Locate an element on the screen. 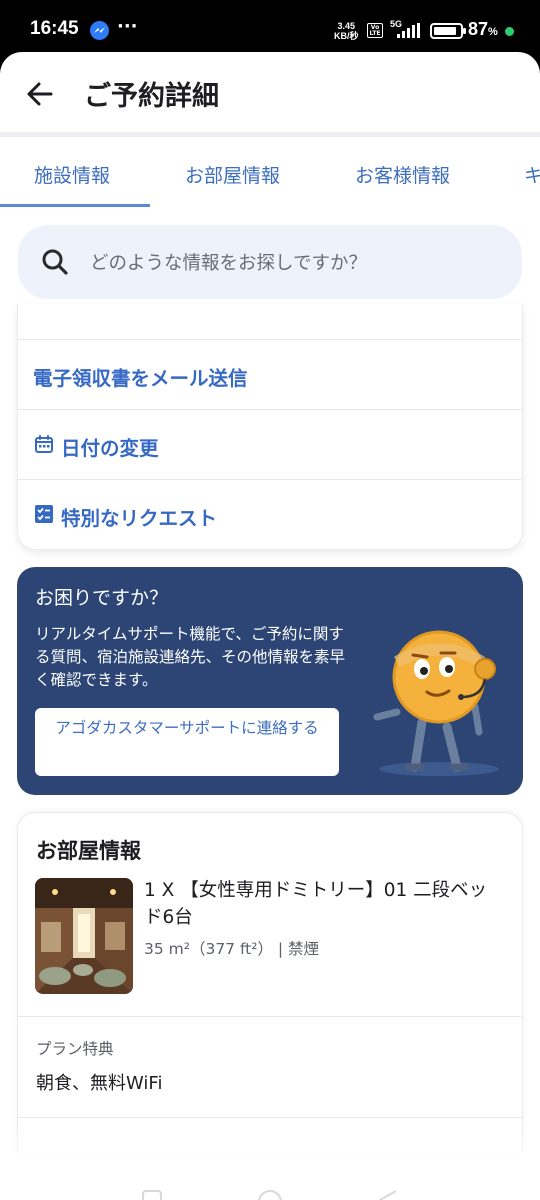 Image resolution: width=540 pixels, height=1200 pixels. back-button is located at coordinates (40, 94).